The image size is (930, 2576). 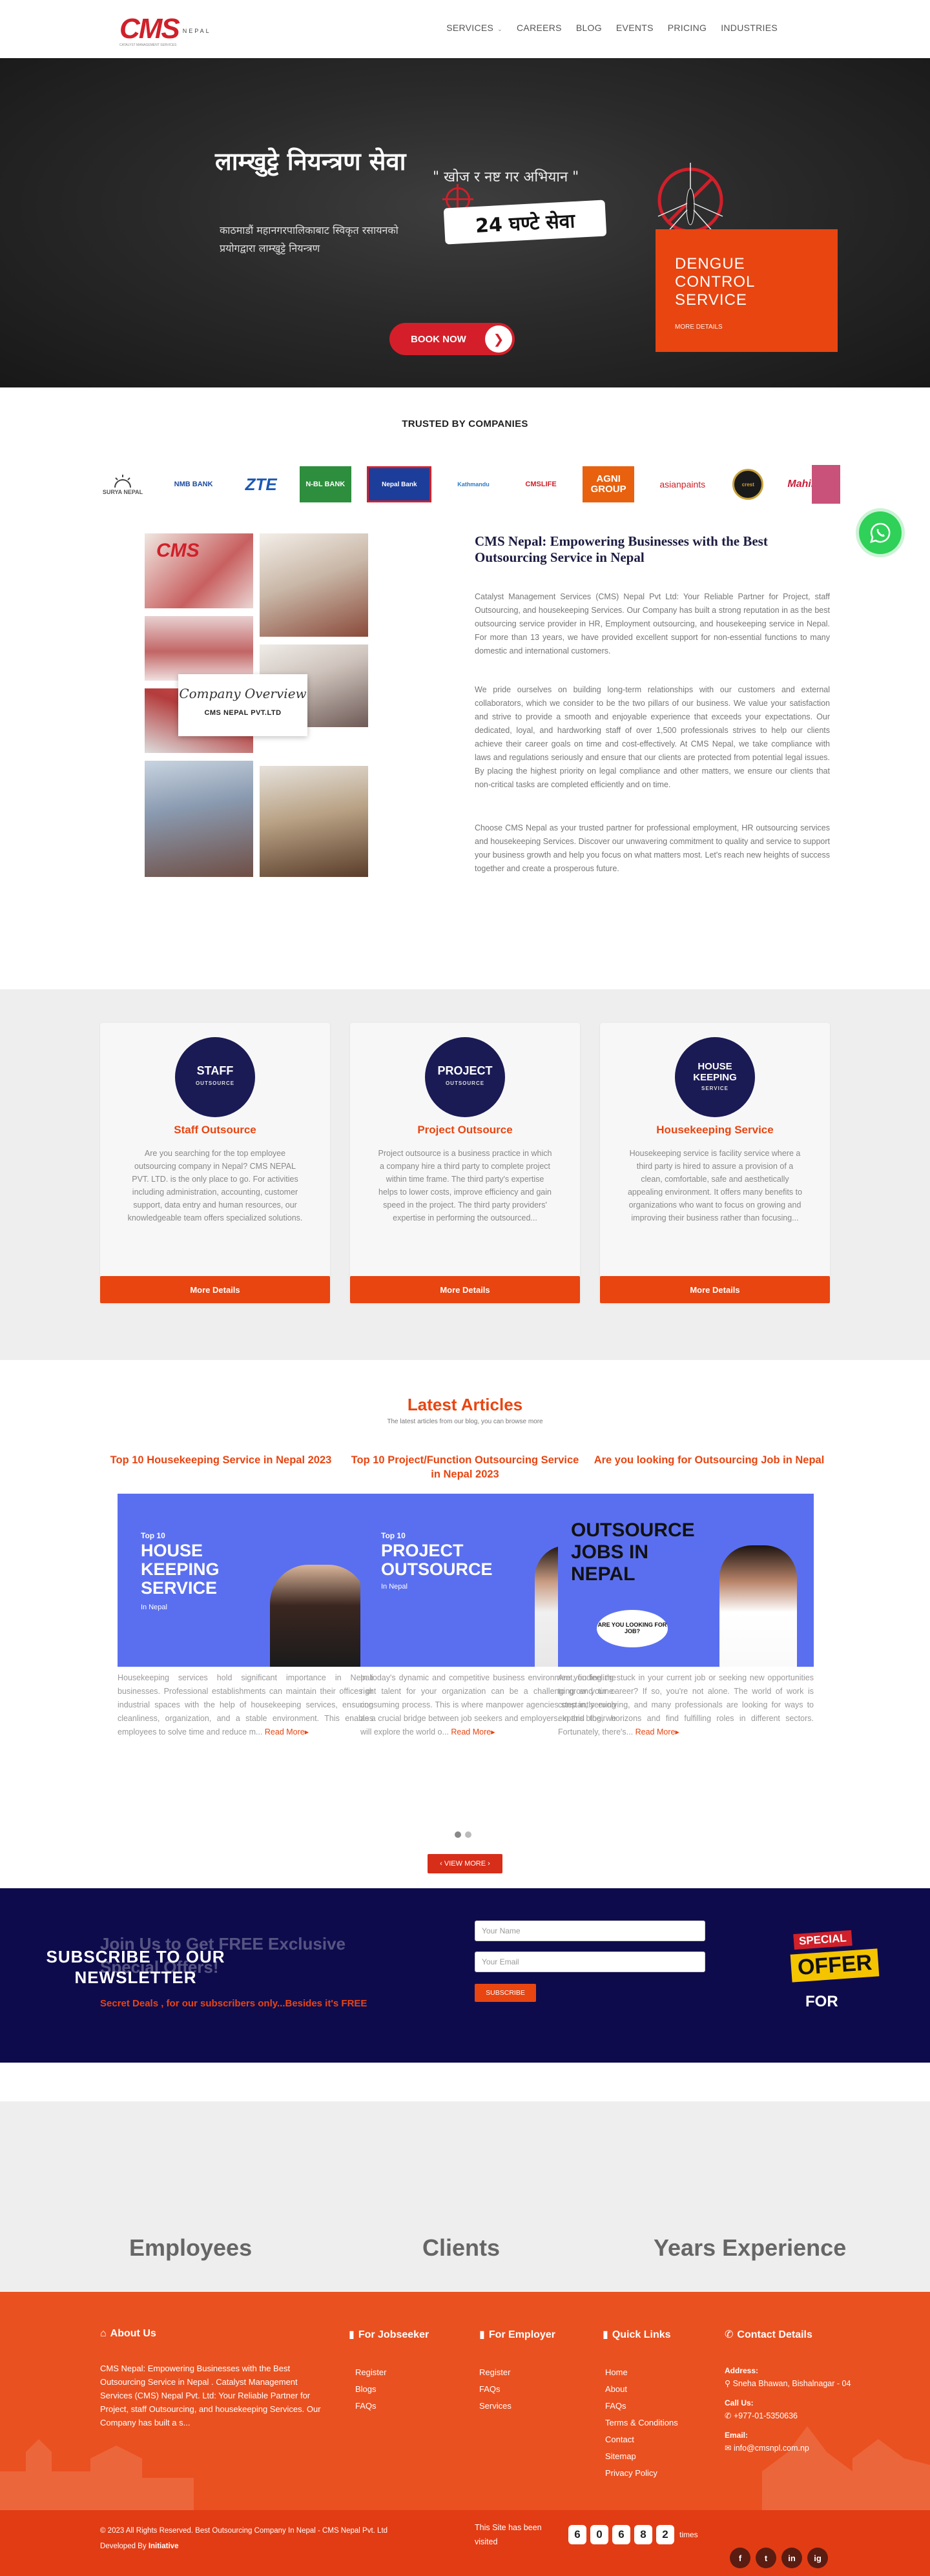 What do you see at coordinates (474, 28) in the screenshot?
I see `nav-services: SERVICES ⌄` at bounding box center [474, 28].